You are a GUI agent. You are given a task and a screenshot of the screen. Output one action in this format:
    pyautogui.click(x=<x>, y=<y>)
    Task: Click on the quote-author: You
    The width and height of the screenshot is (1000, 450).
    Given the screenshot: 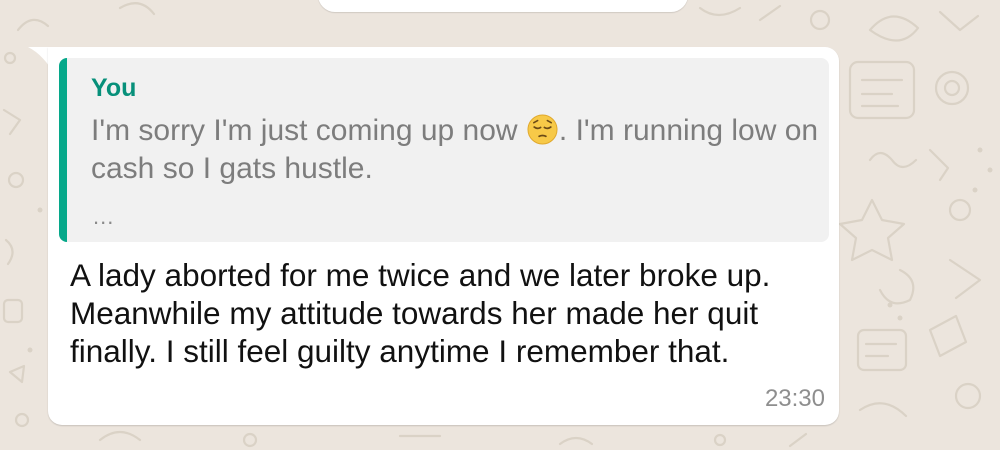 What is the action you would take?
    pyautogui.click(x=114, y=88)
    